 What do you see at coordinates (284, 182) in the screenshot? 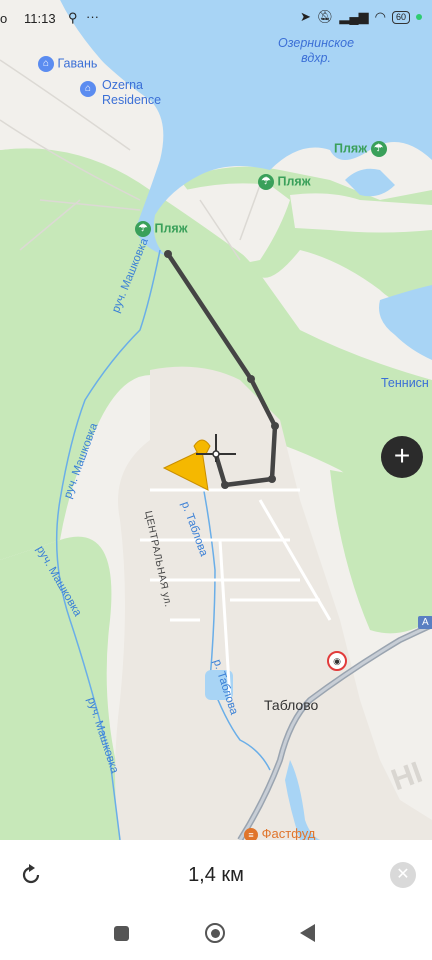
I see `poi-beach-2: ☂ Пляж` at bounding box center [284, 182].